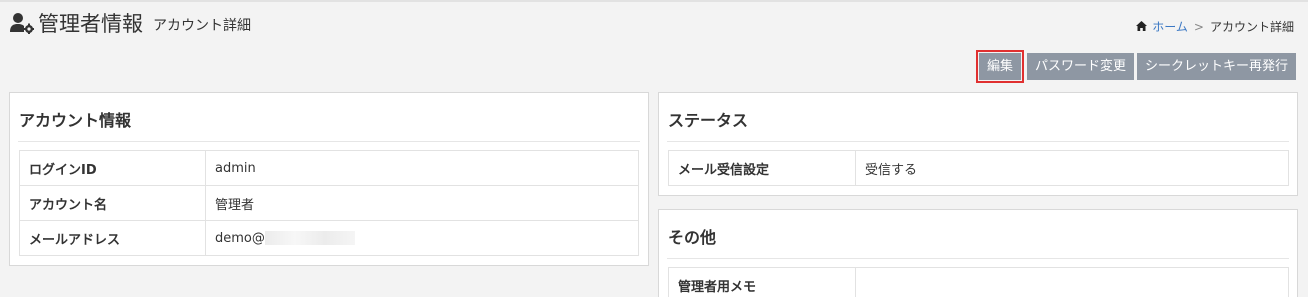 This screenshot has height=297, width=1308. I want to click on admin-memo-label: 管理者用メモ, so click(762, 282).